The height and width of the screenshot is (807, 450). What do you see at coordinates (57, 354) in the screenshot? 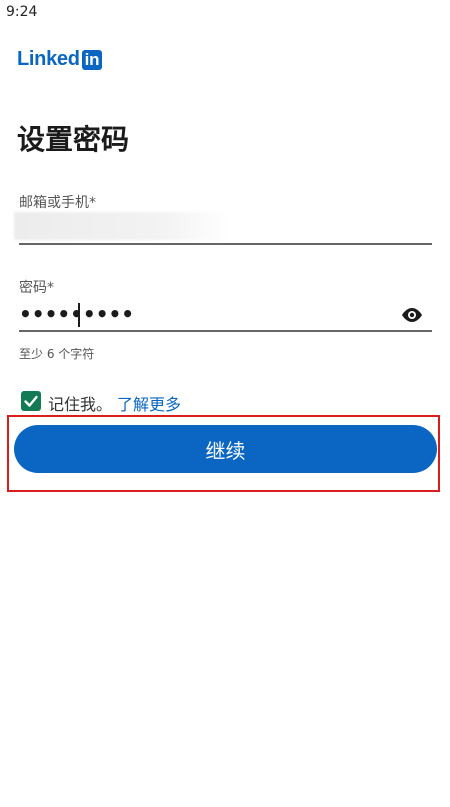
I see `password-helper-text: 至少 6 个字符` at bounding box center [57, 354].